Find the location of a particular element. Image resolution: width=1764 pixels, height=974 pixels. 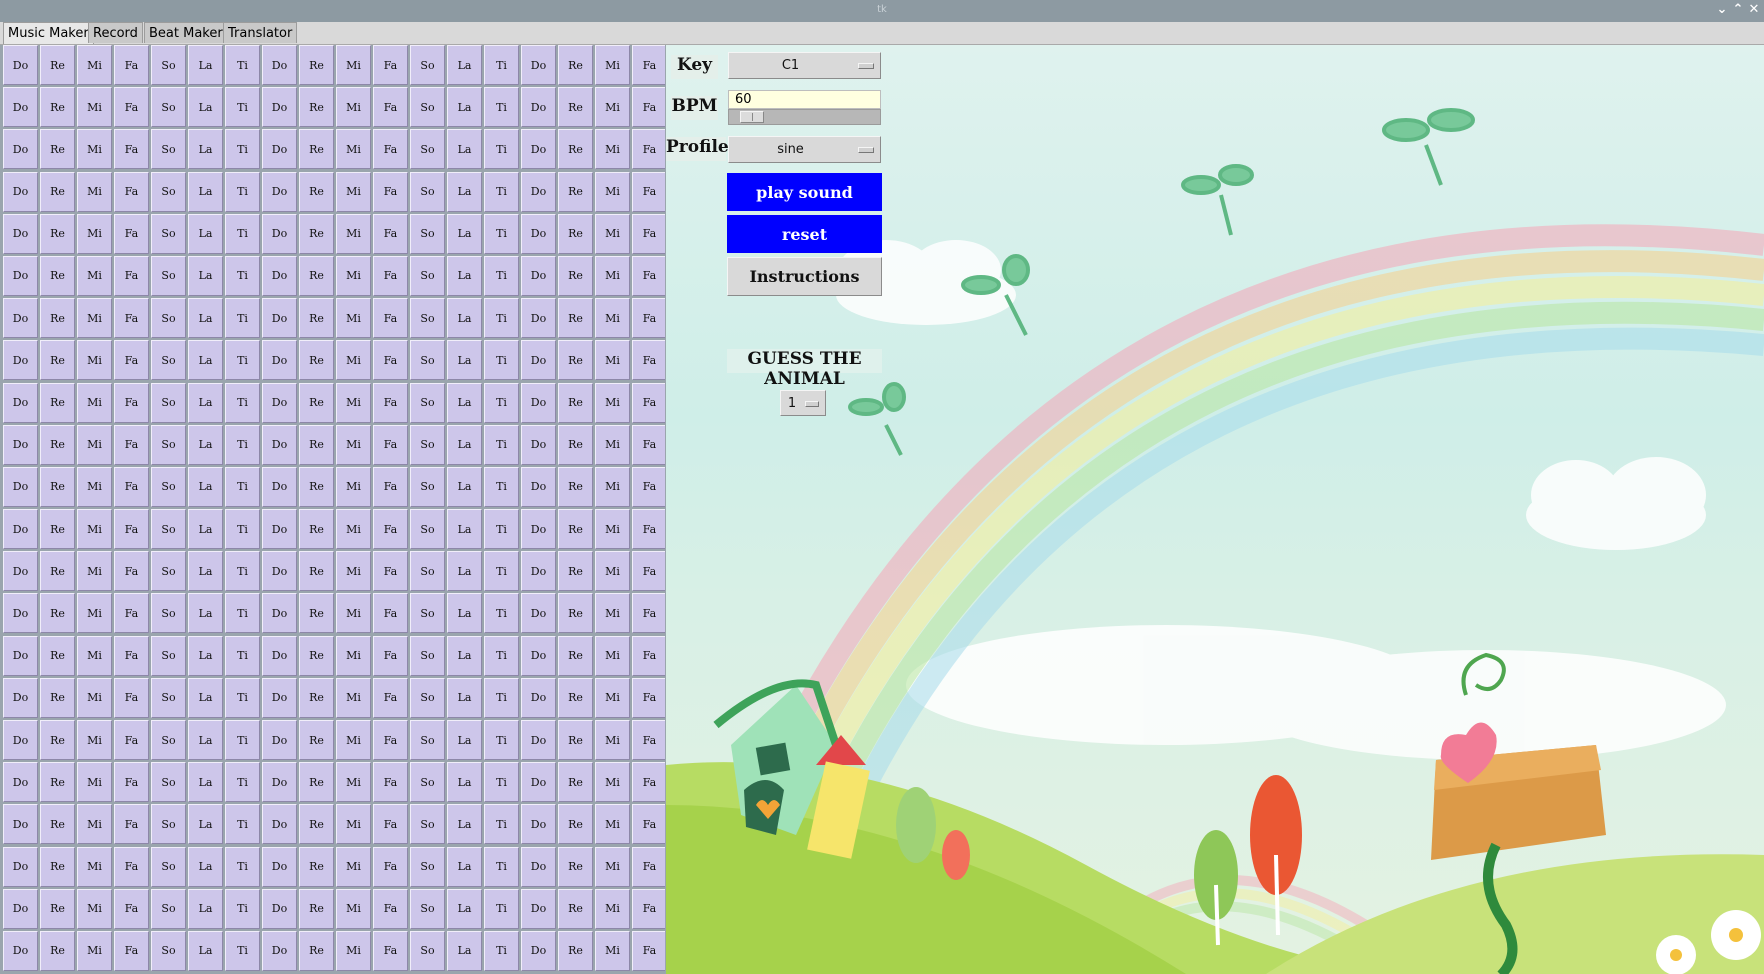

close-icon: ✕ is located at coordinates (1754, 10).